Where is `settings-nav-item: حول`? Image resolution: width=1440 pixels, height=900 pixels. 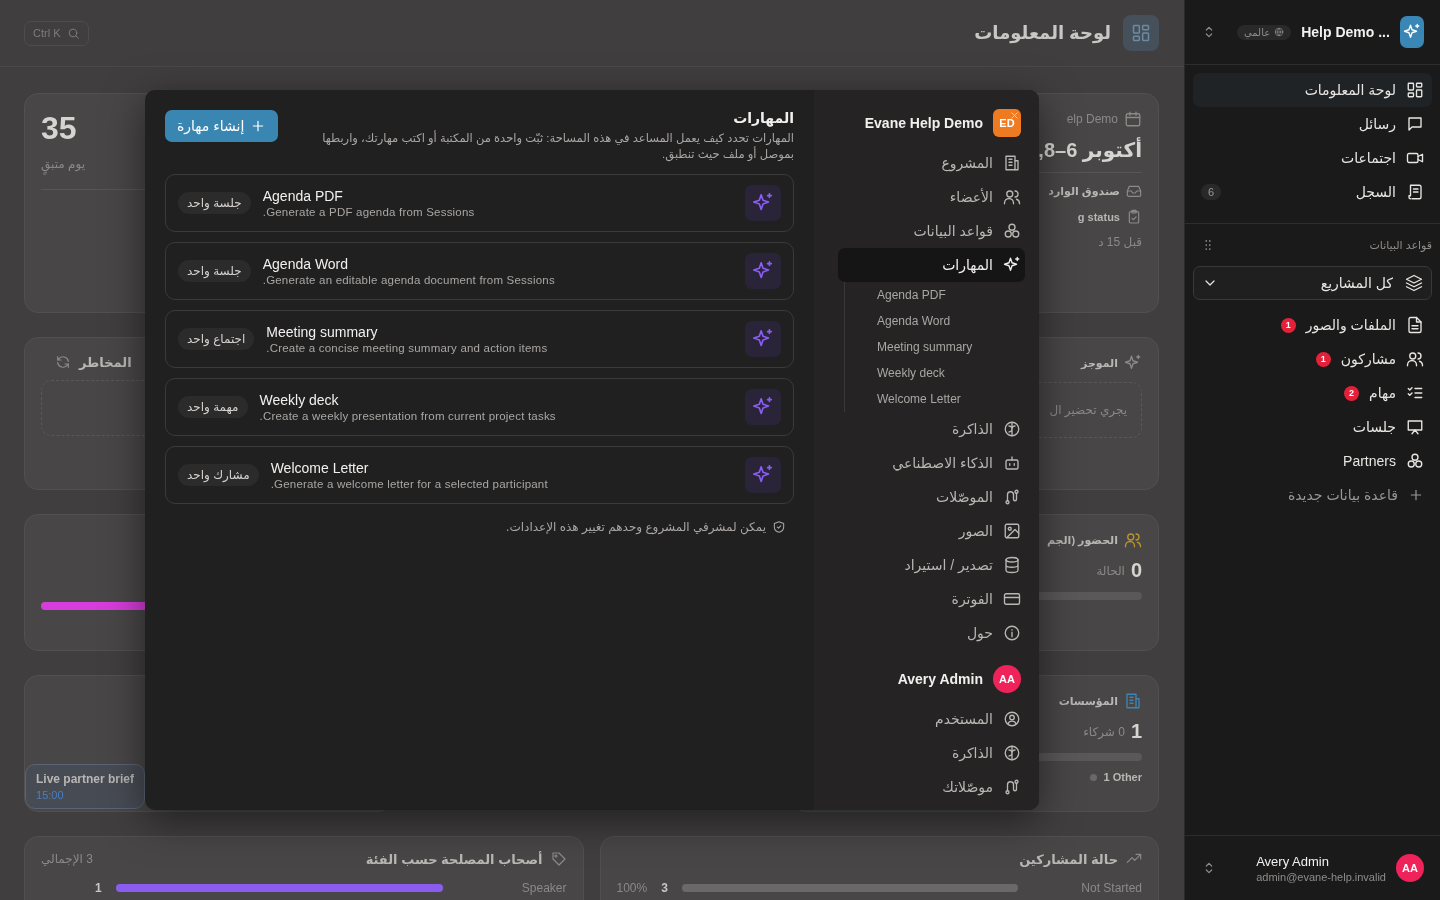 settings-nav-item: حول is located at coordinates (931, 633).